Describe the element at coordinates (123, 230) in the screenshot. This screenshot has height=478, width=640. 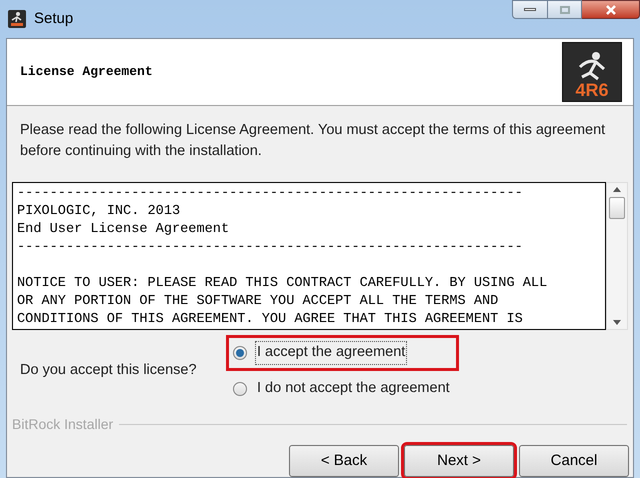
I see `license-line: End User License Agreement` at that location.